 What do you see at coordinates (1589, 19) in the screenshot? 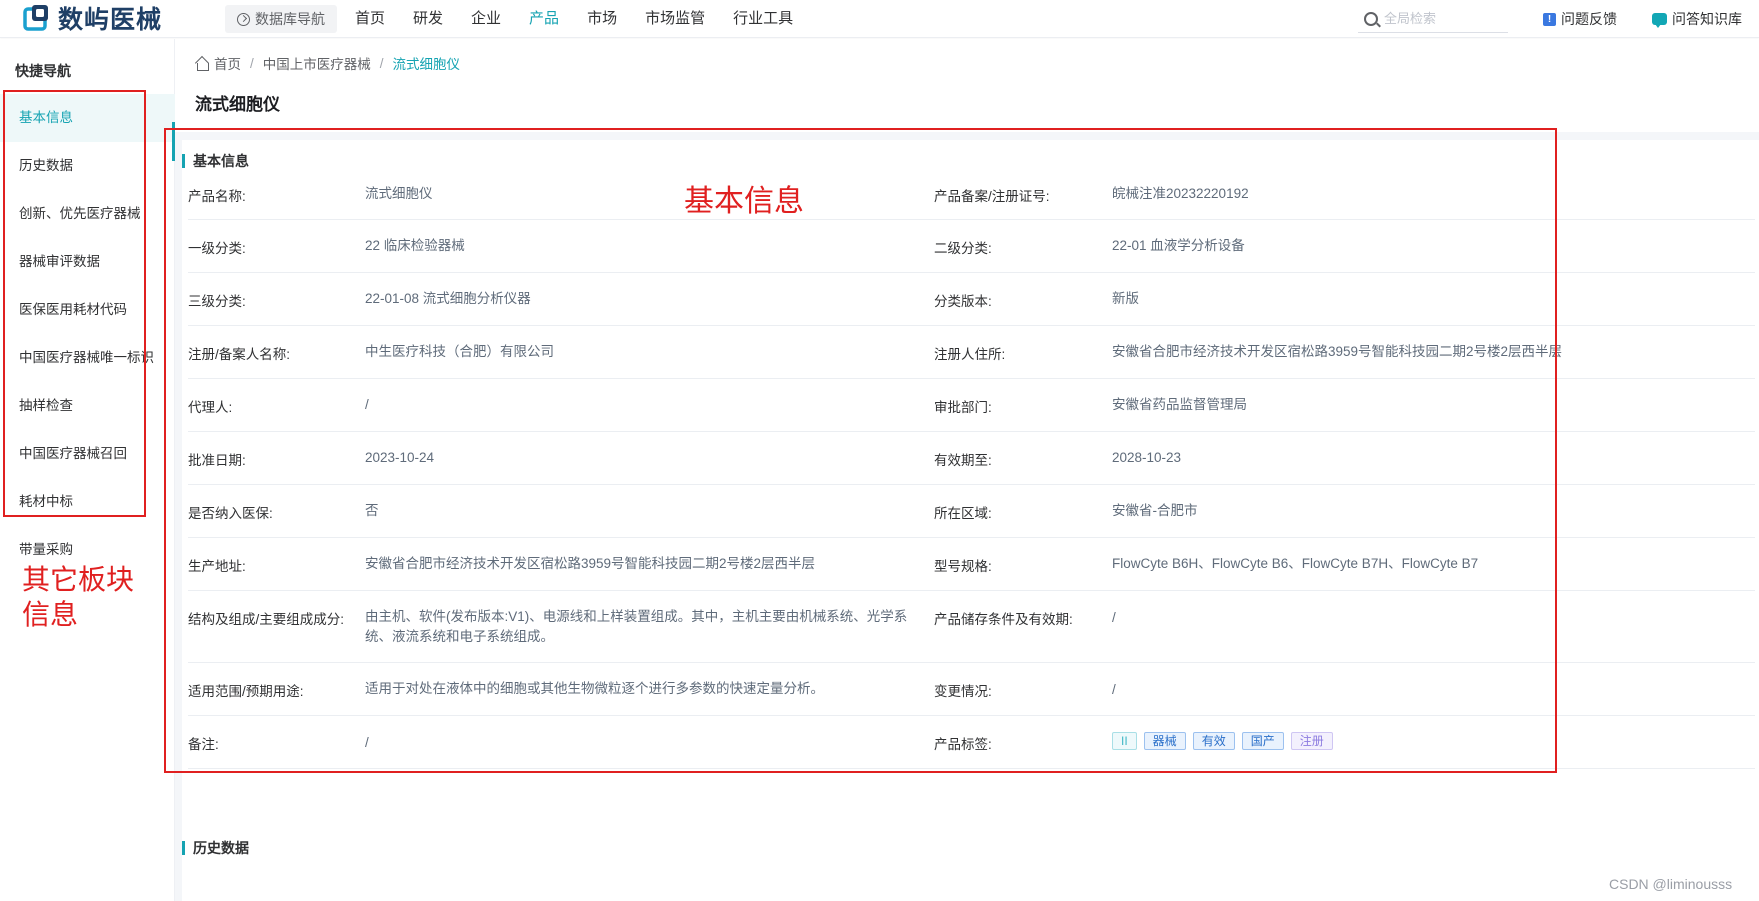
I see `feedback-label: 问题反馈` at bounding box center [1589, 19].